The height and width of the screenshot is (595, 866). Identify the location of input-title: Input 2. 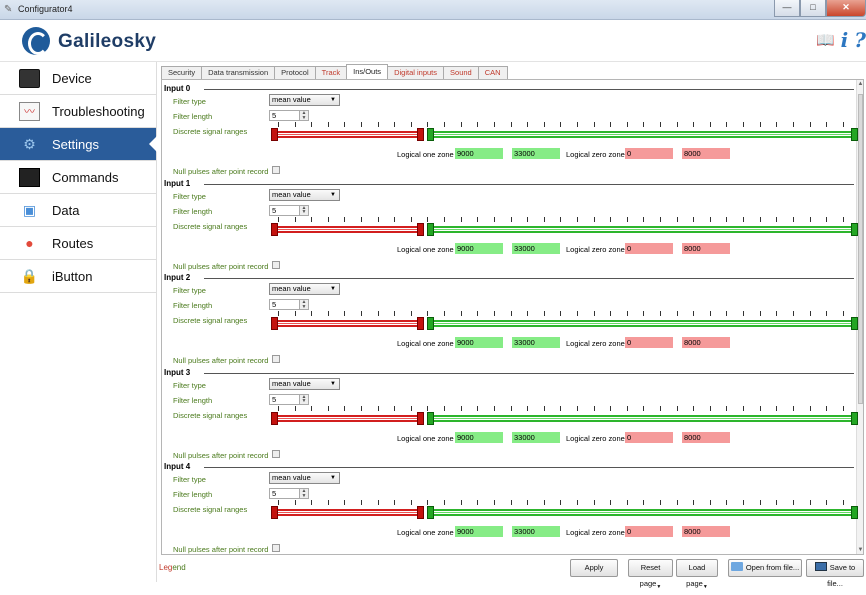
(177, 277).